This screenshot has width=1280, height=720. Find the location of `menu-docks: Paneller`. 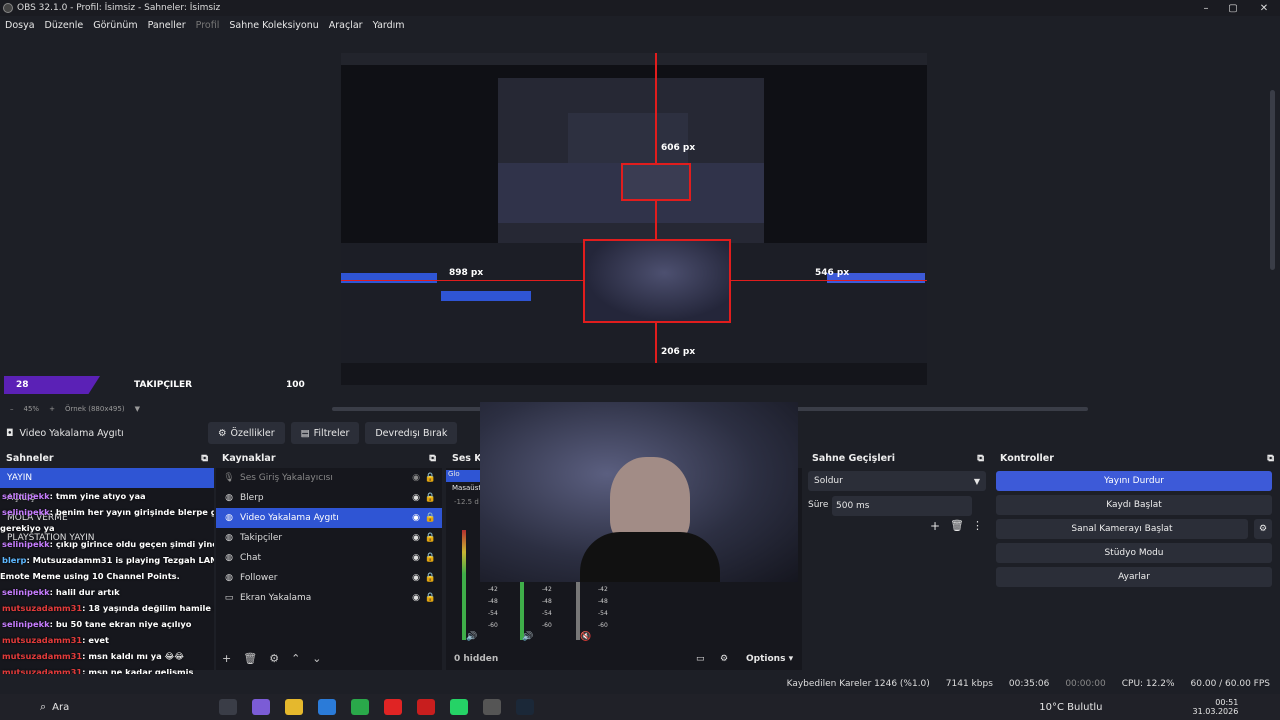

menu-docks: Paneller is located at coordinates (167, 25).